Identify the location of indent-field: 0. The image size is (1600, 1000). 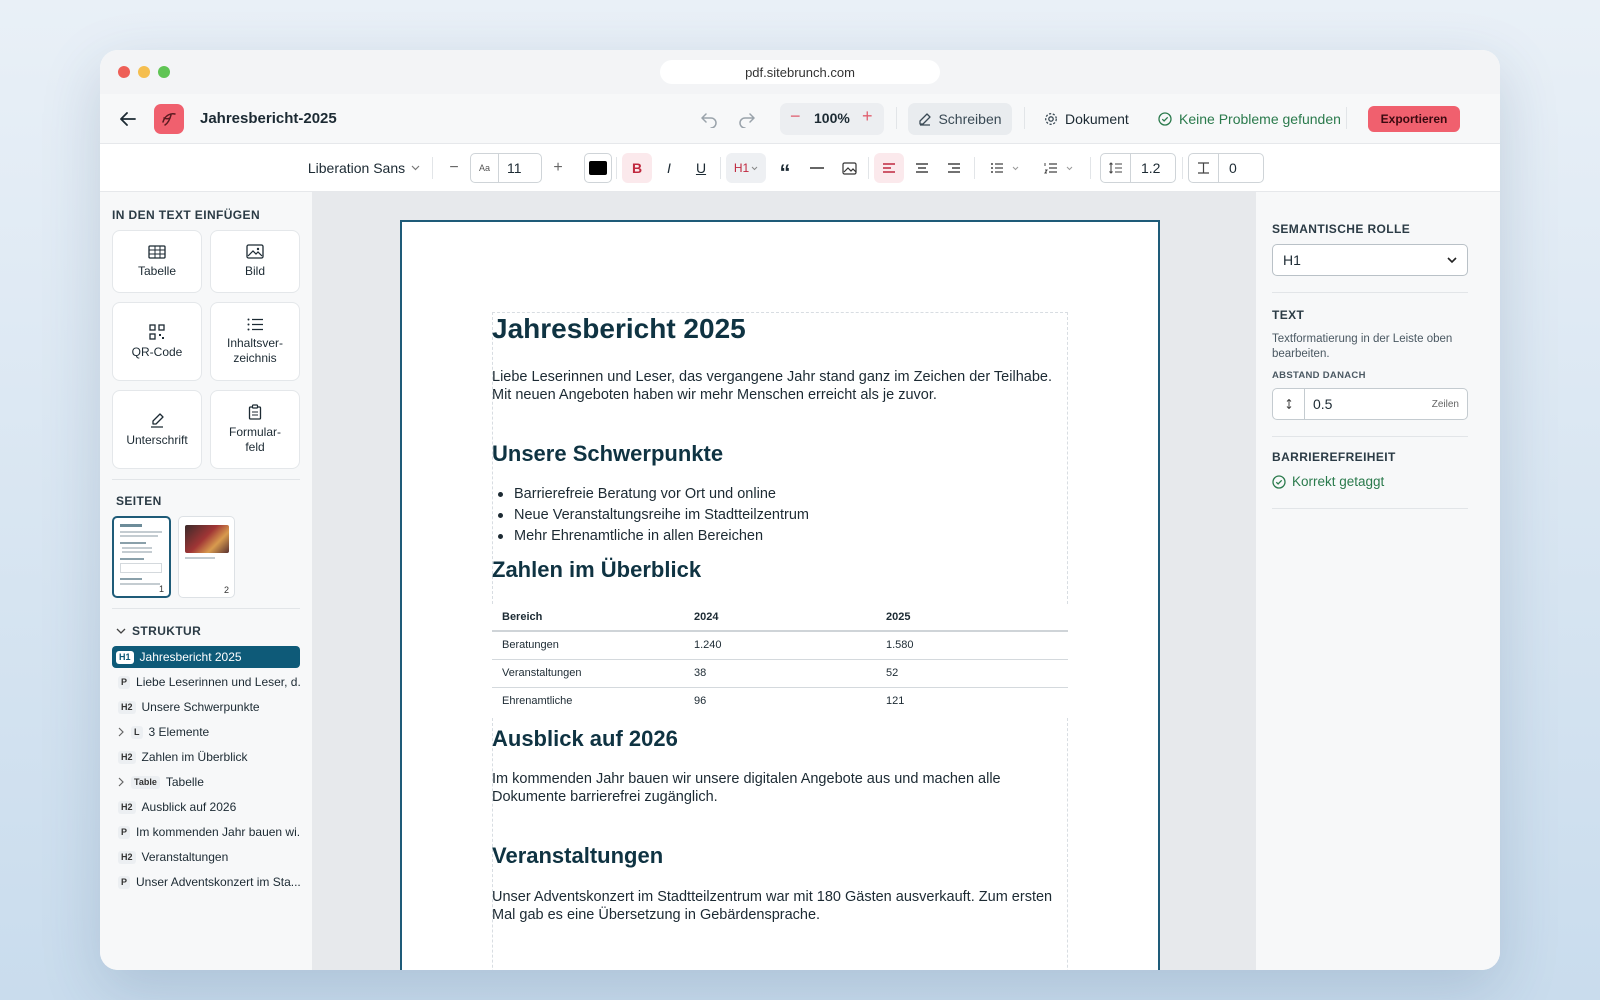
(1226, 168).